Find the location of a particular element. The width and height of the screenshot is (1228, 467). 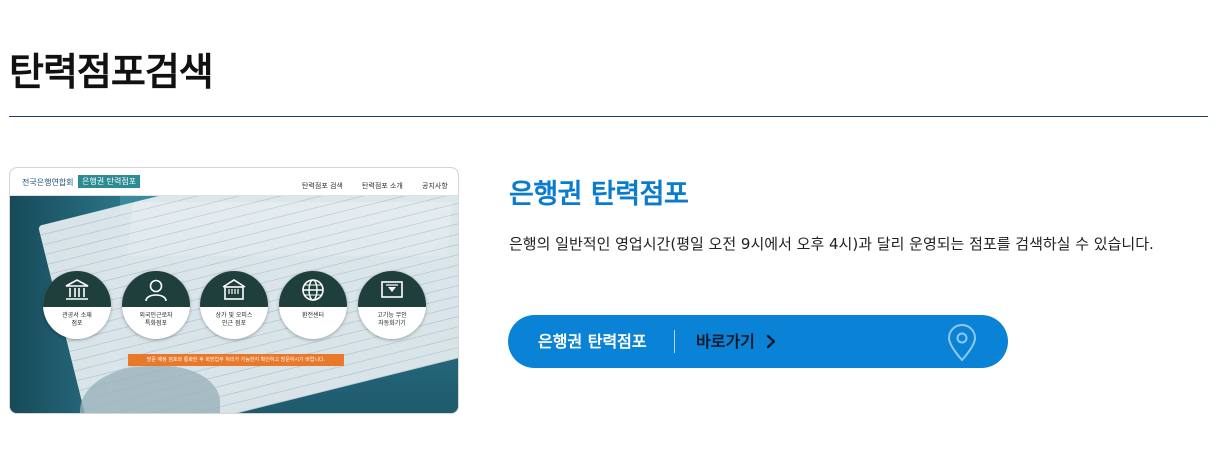

circle-label: 상가 및 오피스 is located at coordinates (234, 315).